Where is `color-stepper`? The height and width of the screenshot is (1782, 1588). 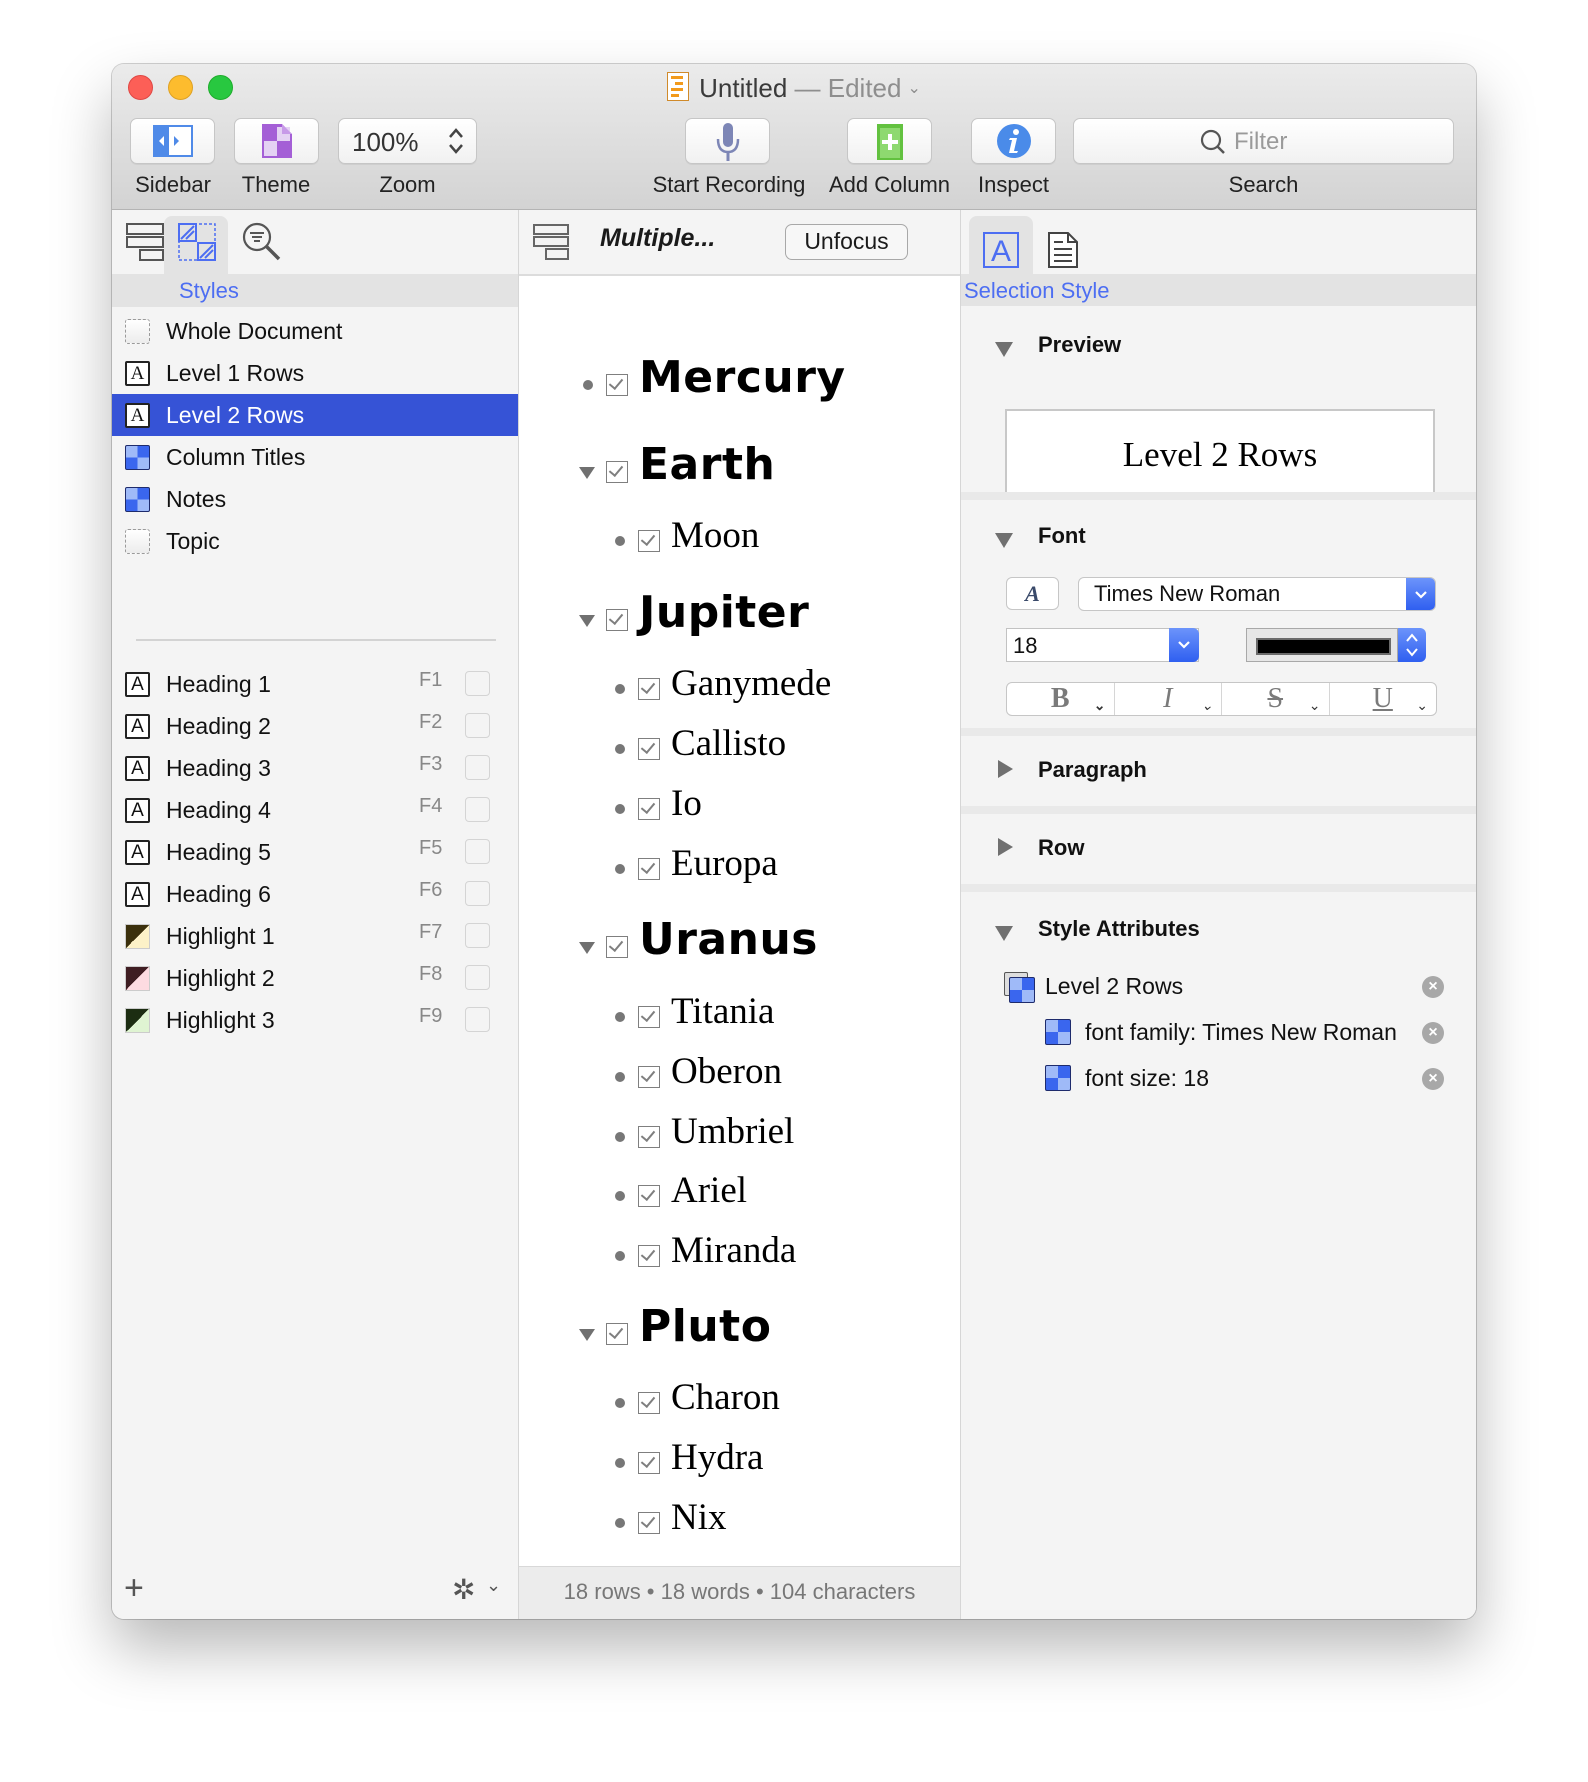
color-stepper is located at coordinates (1412, 645).